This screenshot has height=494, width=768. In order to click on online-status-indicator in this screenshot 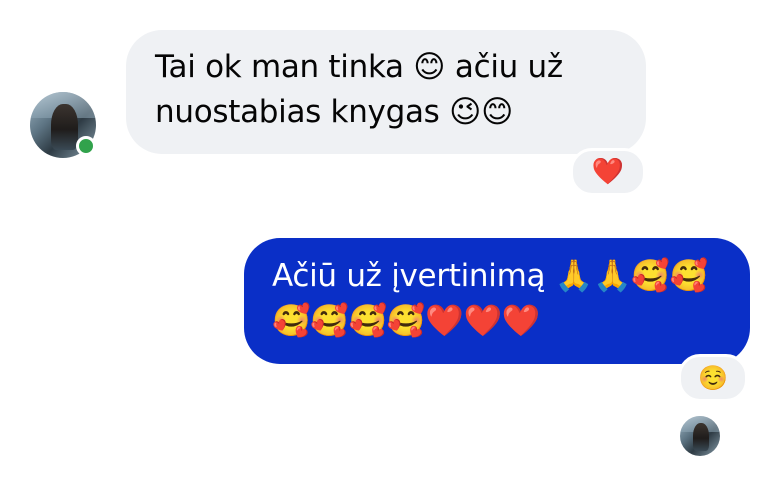, I will do `click(86, 146)`.